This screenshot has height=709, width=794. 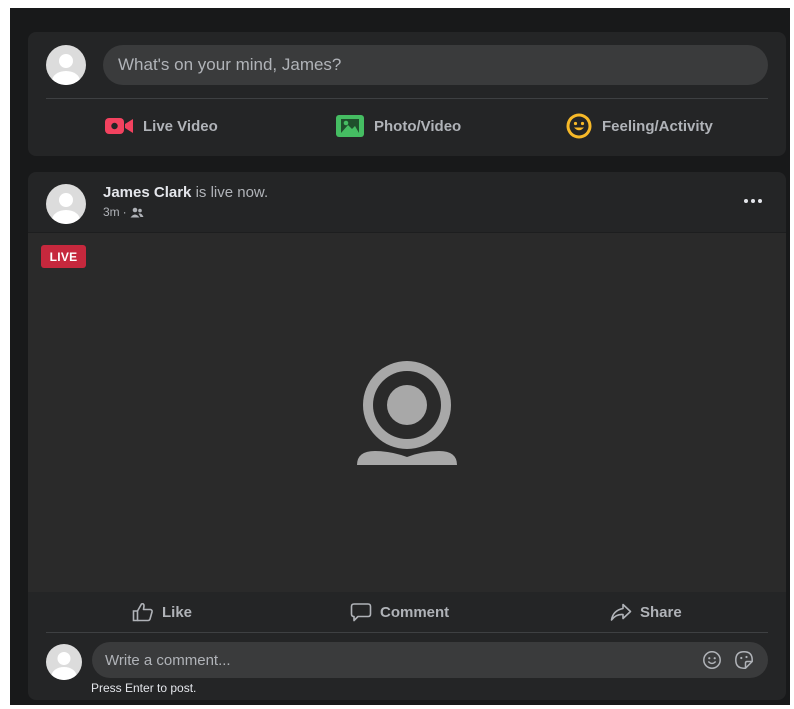 I want to click on commenter-avatar, so click(x=64, y=662).